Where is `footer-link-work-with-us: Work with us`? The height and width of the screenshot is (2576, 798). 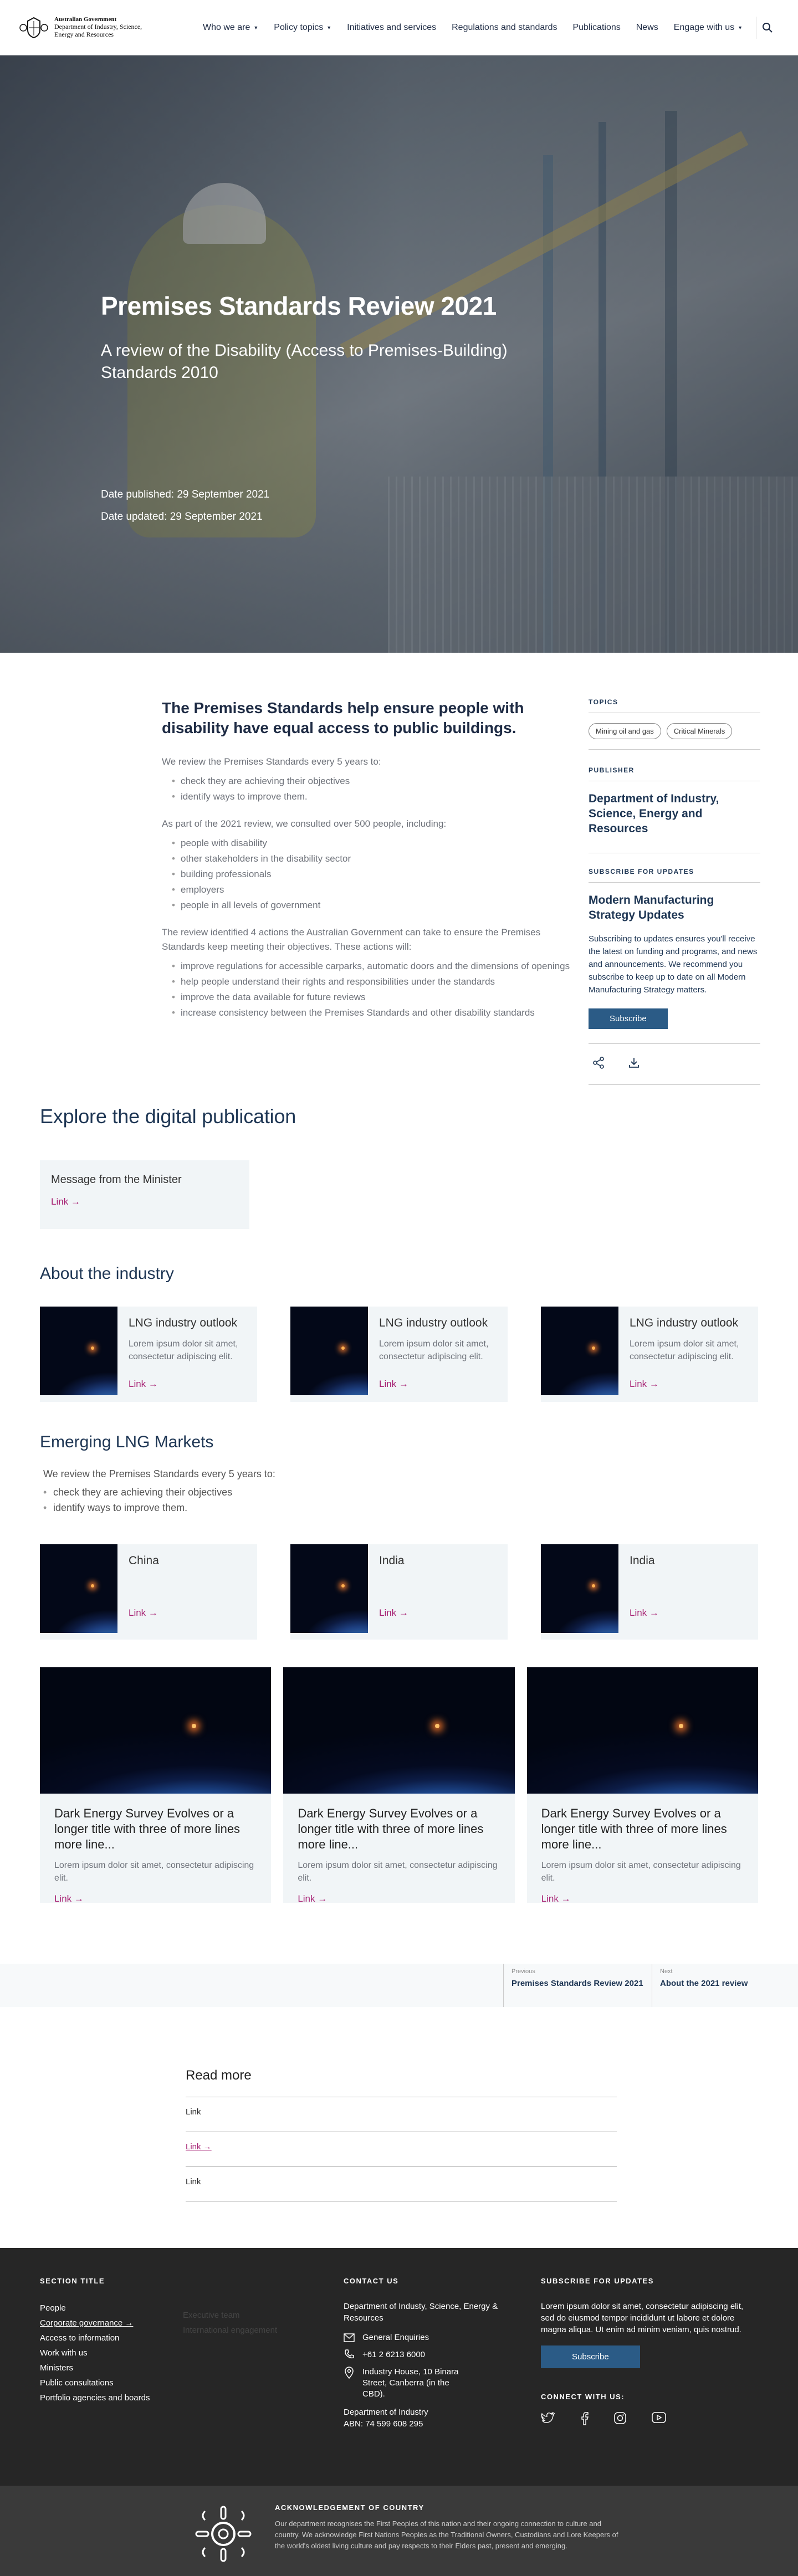 footer-link-work-with-us: Work with us is located at coordinates (64, 2353).